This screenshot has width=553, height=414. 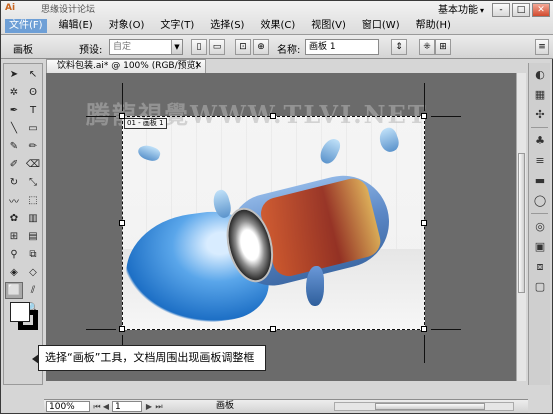 I want to click on next-artboard-icon: ▶, so click(x=149, y=406).